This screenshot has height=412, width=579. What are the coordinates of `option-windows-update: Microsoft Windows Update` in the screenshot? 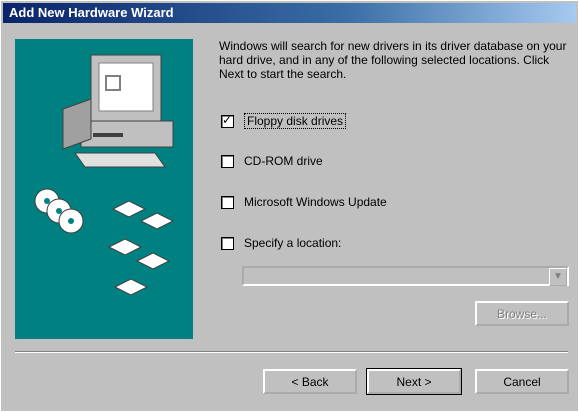 It's located at (304, 202).